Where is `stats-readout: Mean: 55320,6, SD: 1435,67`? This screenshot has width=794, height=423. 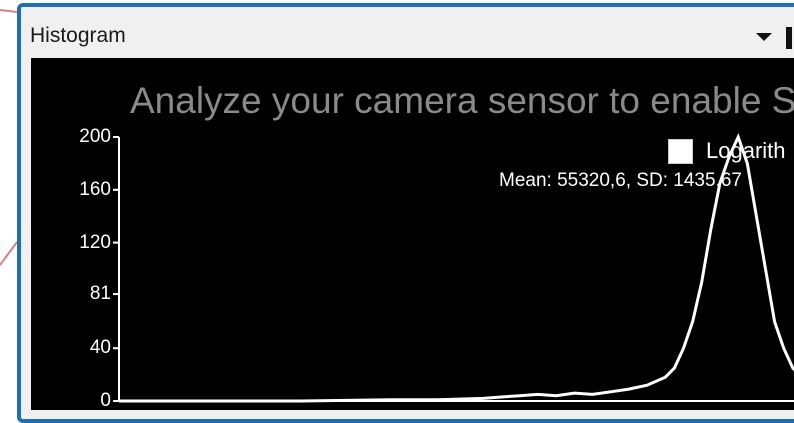
stats-readout: Mean: 55320,6, SD: 1435,67 is located at coordinates (620, 180).